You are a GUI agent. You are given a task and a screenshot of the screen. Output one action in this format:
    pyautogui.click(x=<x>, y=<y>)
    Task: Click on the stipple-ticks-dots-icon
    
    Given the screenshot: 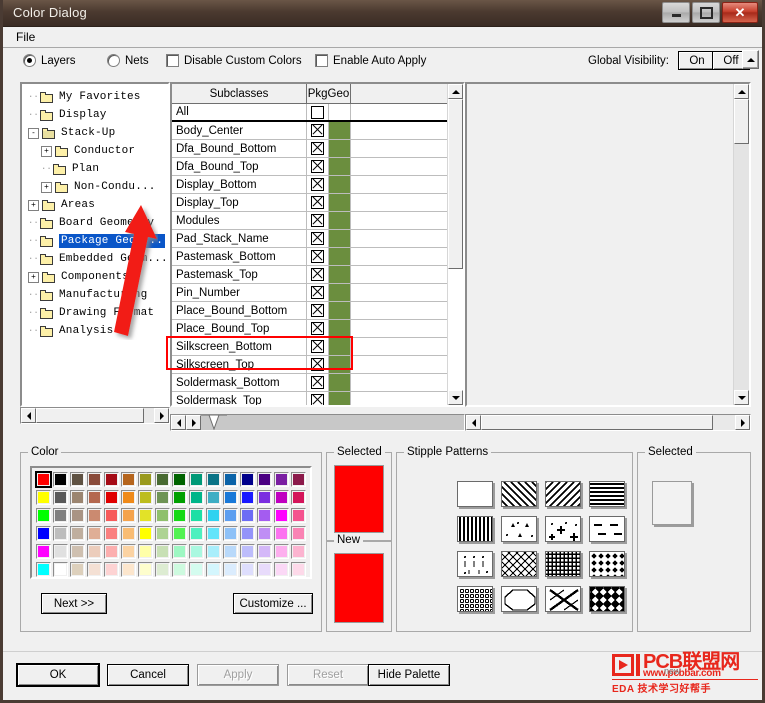 What is the action you would take?
    pyautogui.click(x=475, y=564)
    